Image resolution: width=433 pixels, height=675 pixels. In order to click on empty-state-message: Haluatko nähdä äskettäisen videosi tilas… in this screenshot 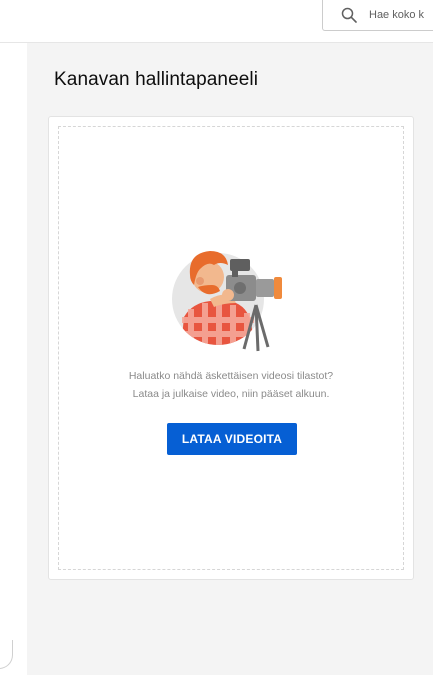, I will do `click(231, 385)`.